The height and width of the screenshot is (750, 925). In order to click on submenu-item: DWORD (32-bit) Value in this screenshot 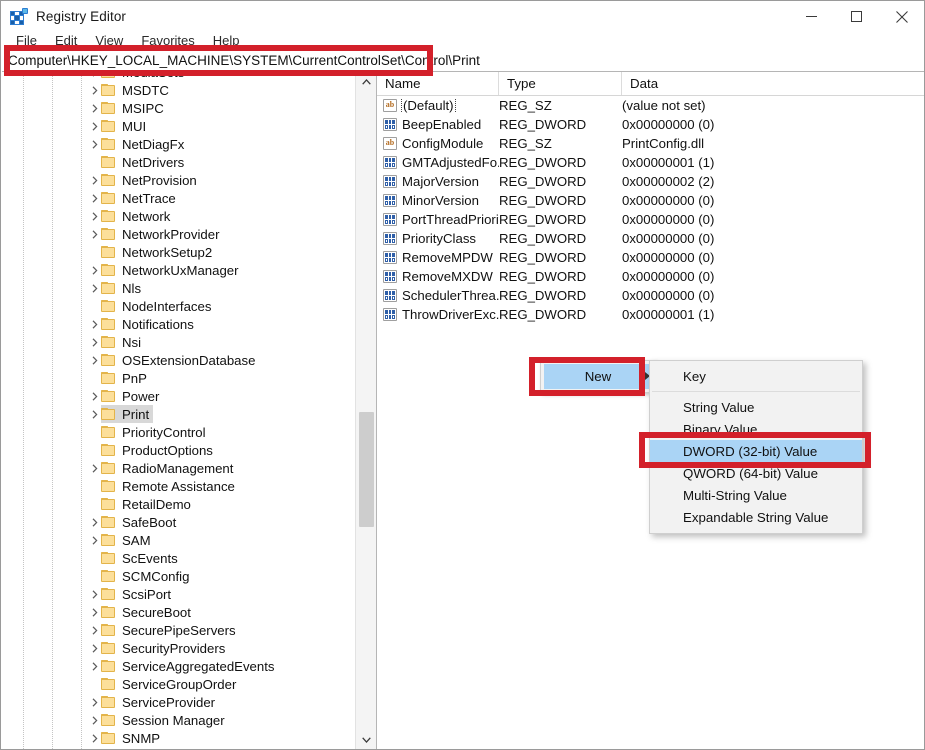, I will do `click(756, 451)`.